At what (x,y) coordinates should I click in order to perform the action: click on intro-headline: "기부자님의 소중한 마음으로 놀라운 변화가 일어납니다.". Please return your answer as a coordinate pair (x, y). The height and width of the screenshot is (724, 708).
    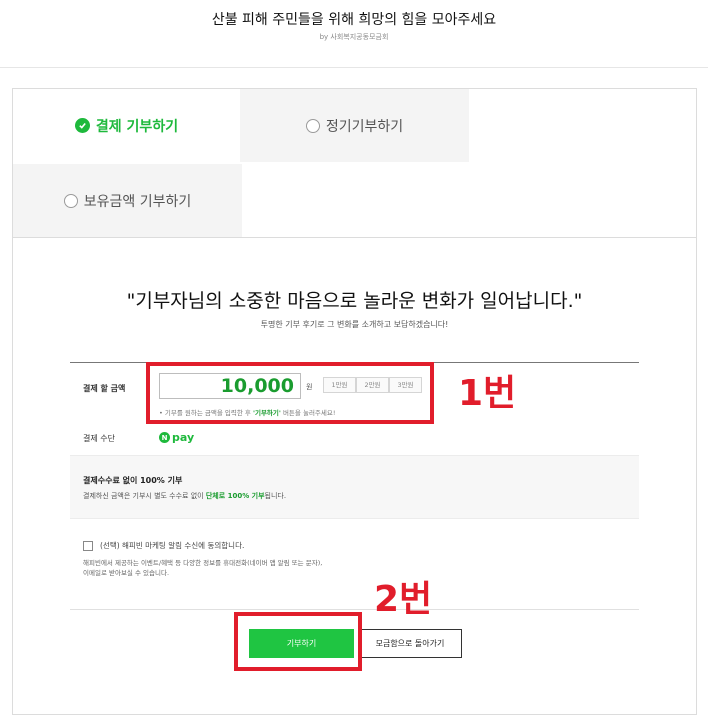
    Looking at the image, I should click on (354, 301).